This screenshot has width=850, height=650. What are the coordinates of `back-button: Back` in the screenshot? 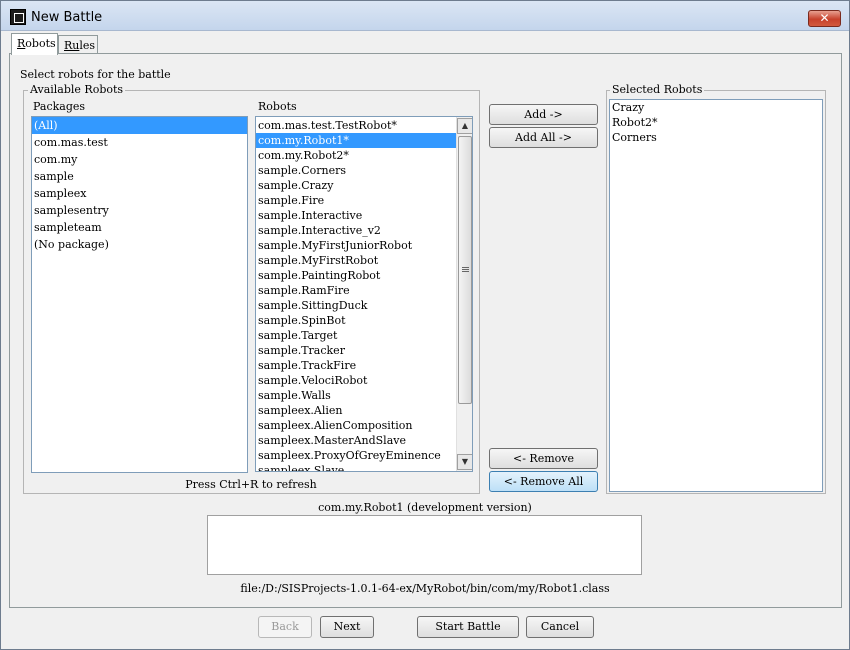 It's located at (285, 627).